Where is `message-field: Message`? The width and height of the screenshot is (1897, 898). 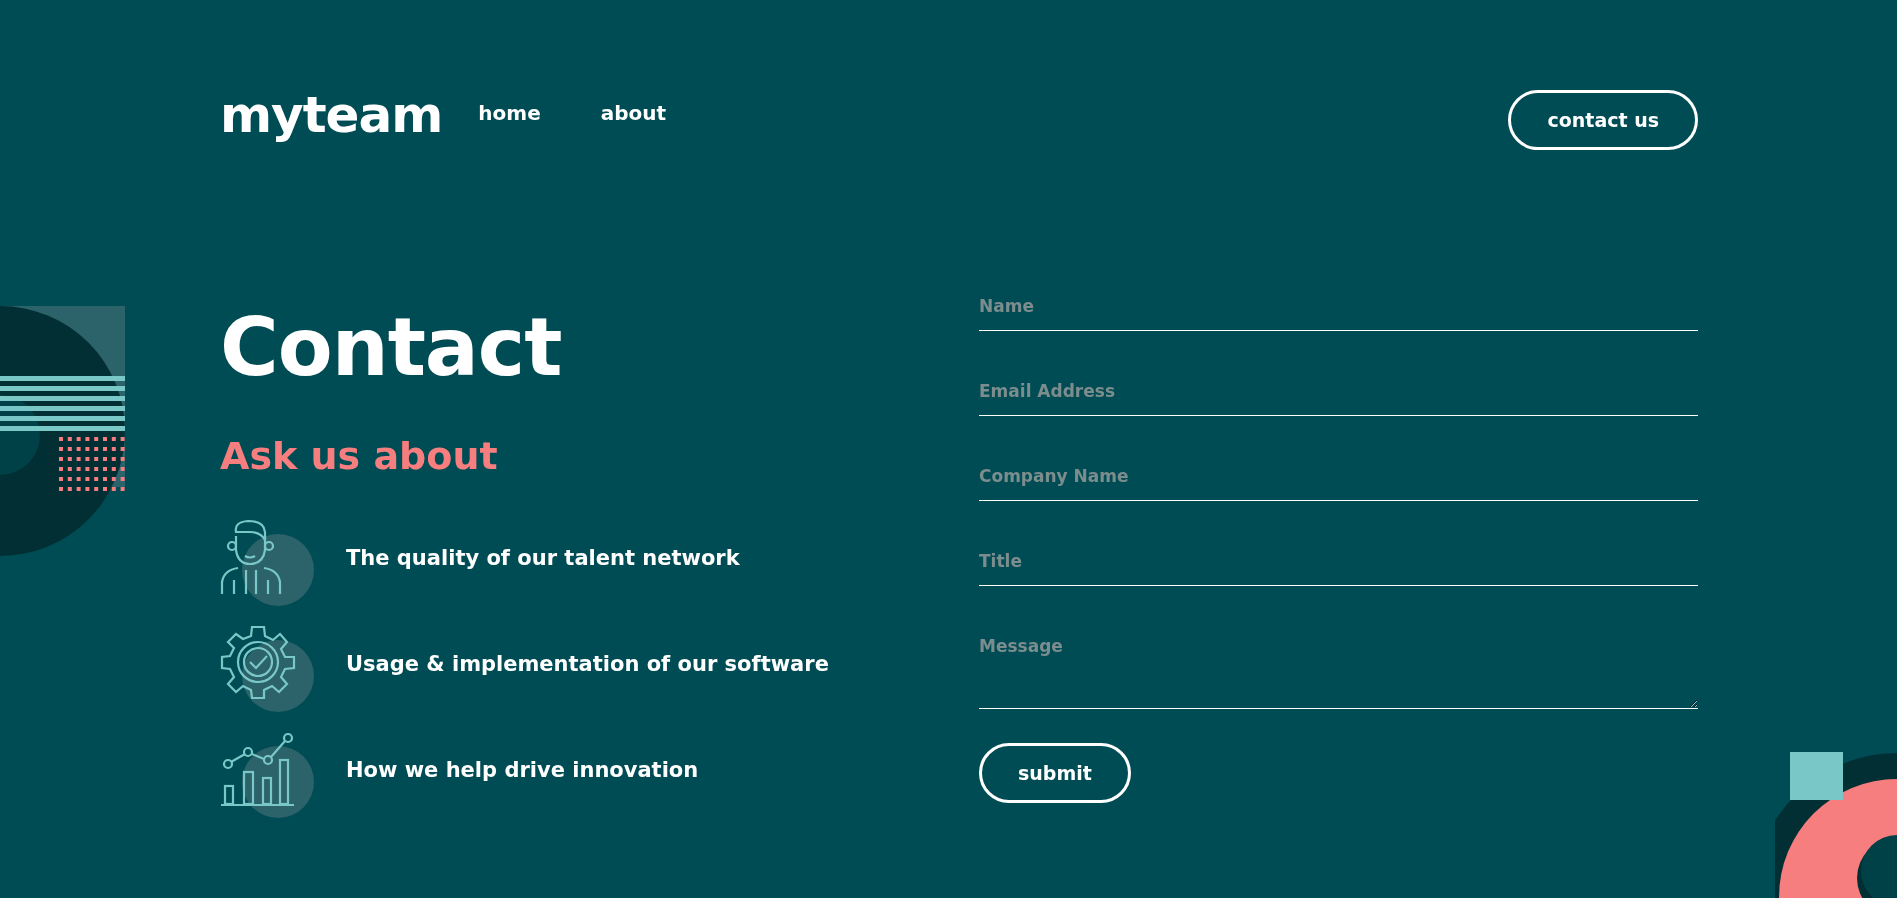
message-field: Message is located at coordinates (1338, 669).